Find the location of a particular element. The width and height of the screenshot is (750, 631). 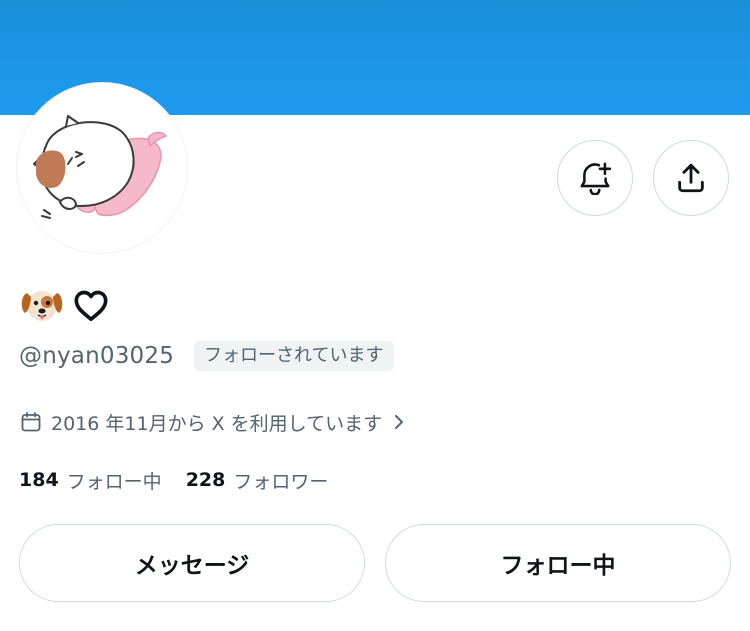

message-button: メッセージ is located at coordinates (192, 563).